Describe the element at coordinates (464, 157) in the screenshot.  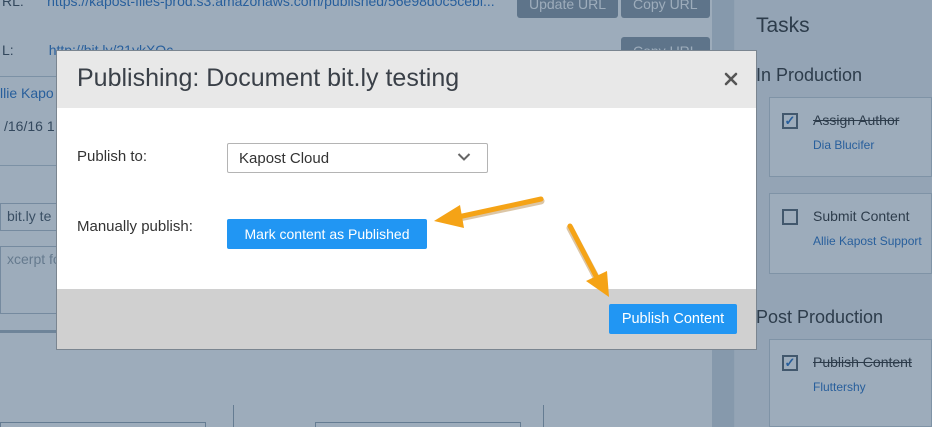
I see `chevron-down-icon` at that location.